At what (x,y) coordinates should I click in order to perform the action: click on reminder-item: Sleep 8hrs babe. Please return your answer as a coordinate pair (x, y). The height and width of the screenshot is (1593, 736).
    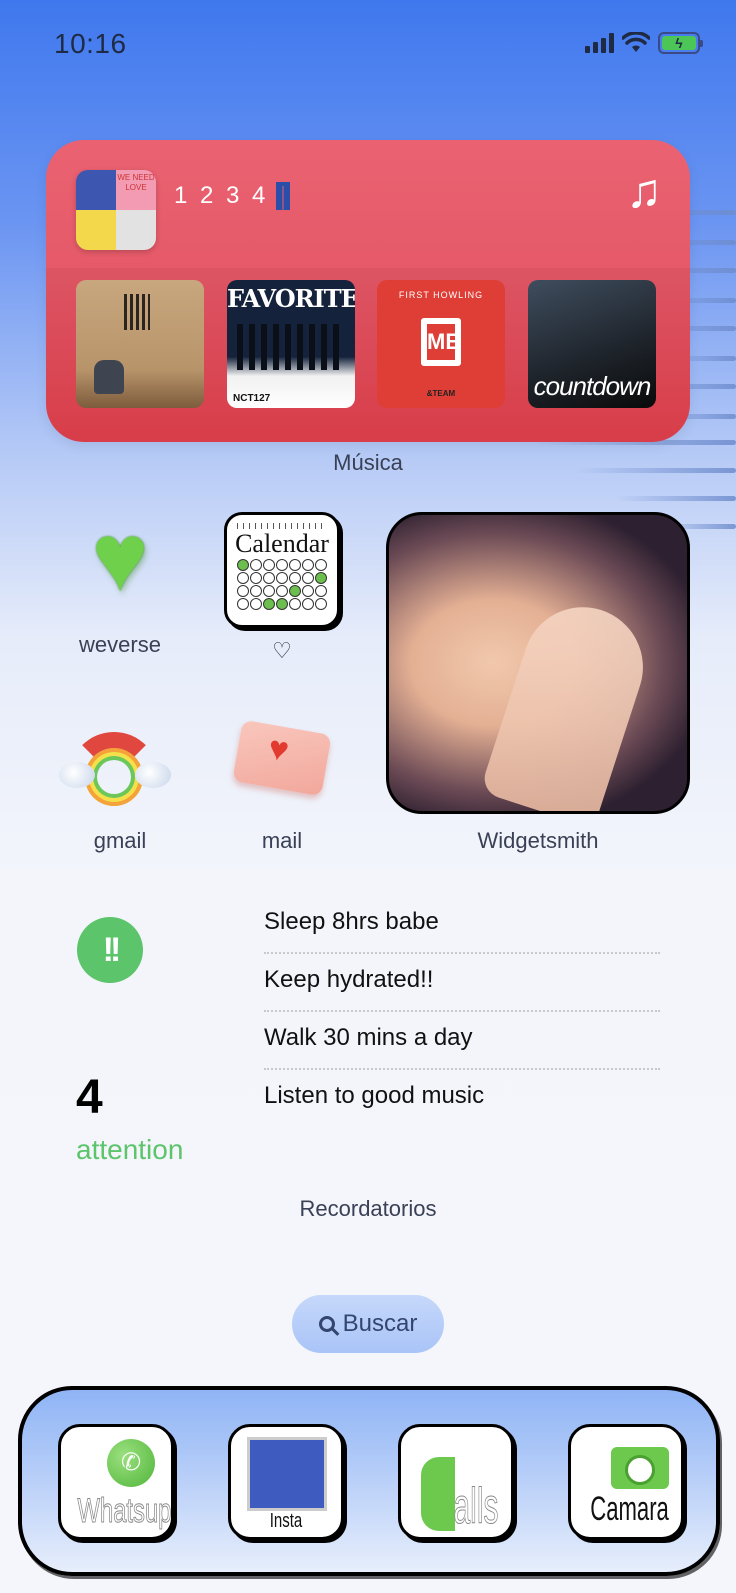
    Looking at the image, I should click on (462, 925).